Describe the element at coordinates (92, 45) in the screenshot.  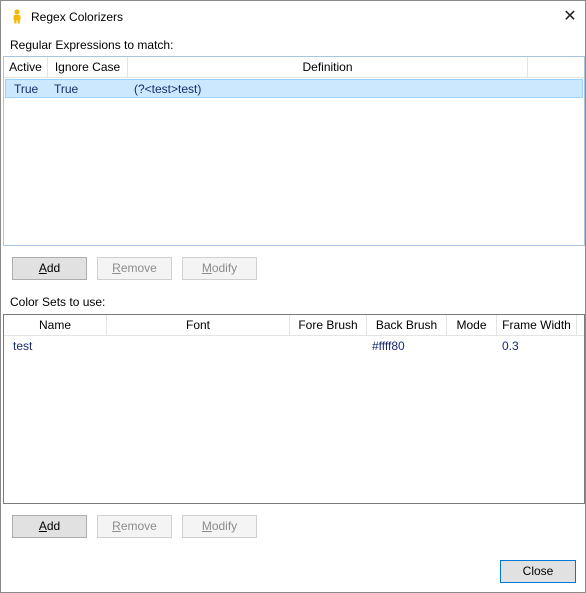
I see `regex-section-label: Regular Expressions to match:` at that location.